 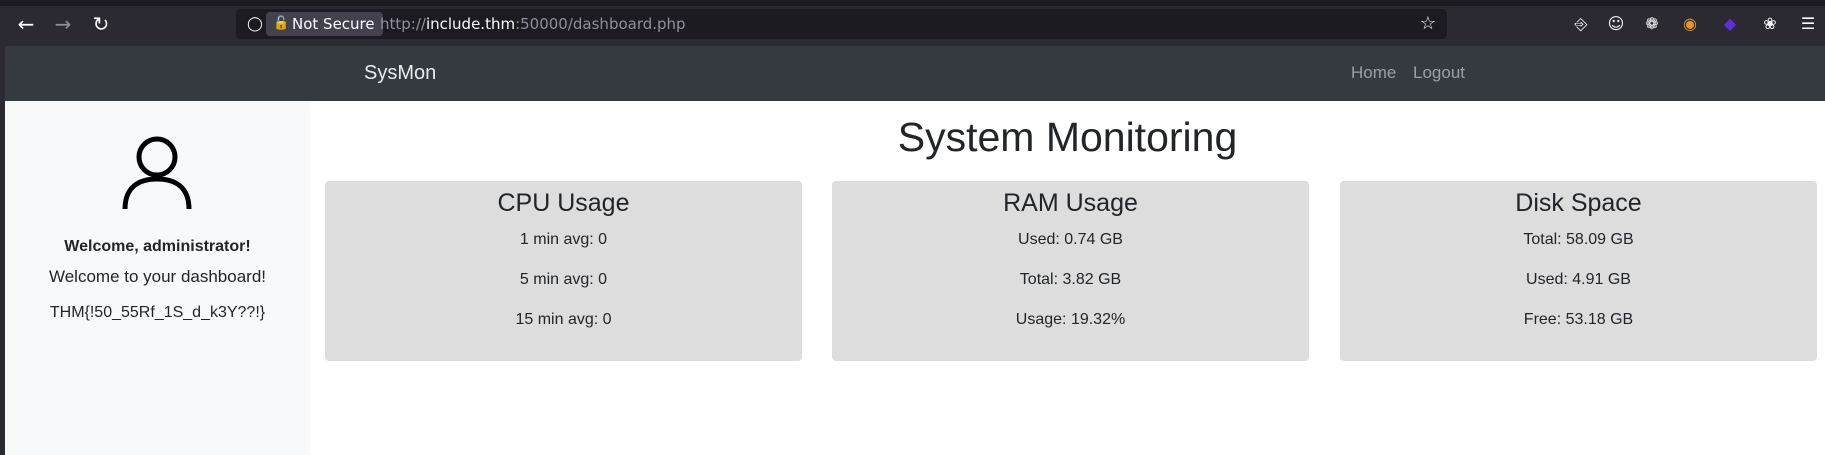 What do you see at coordinates (403, 24) in the screenshot?
I see `url-scheme: http://` at bounding box center [403, 24].